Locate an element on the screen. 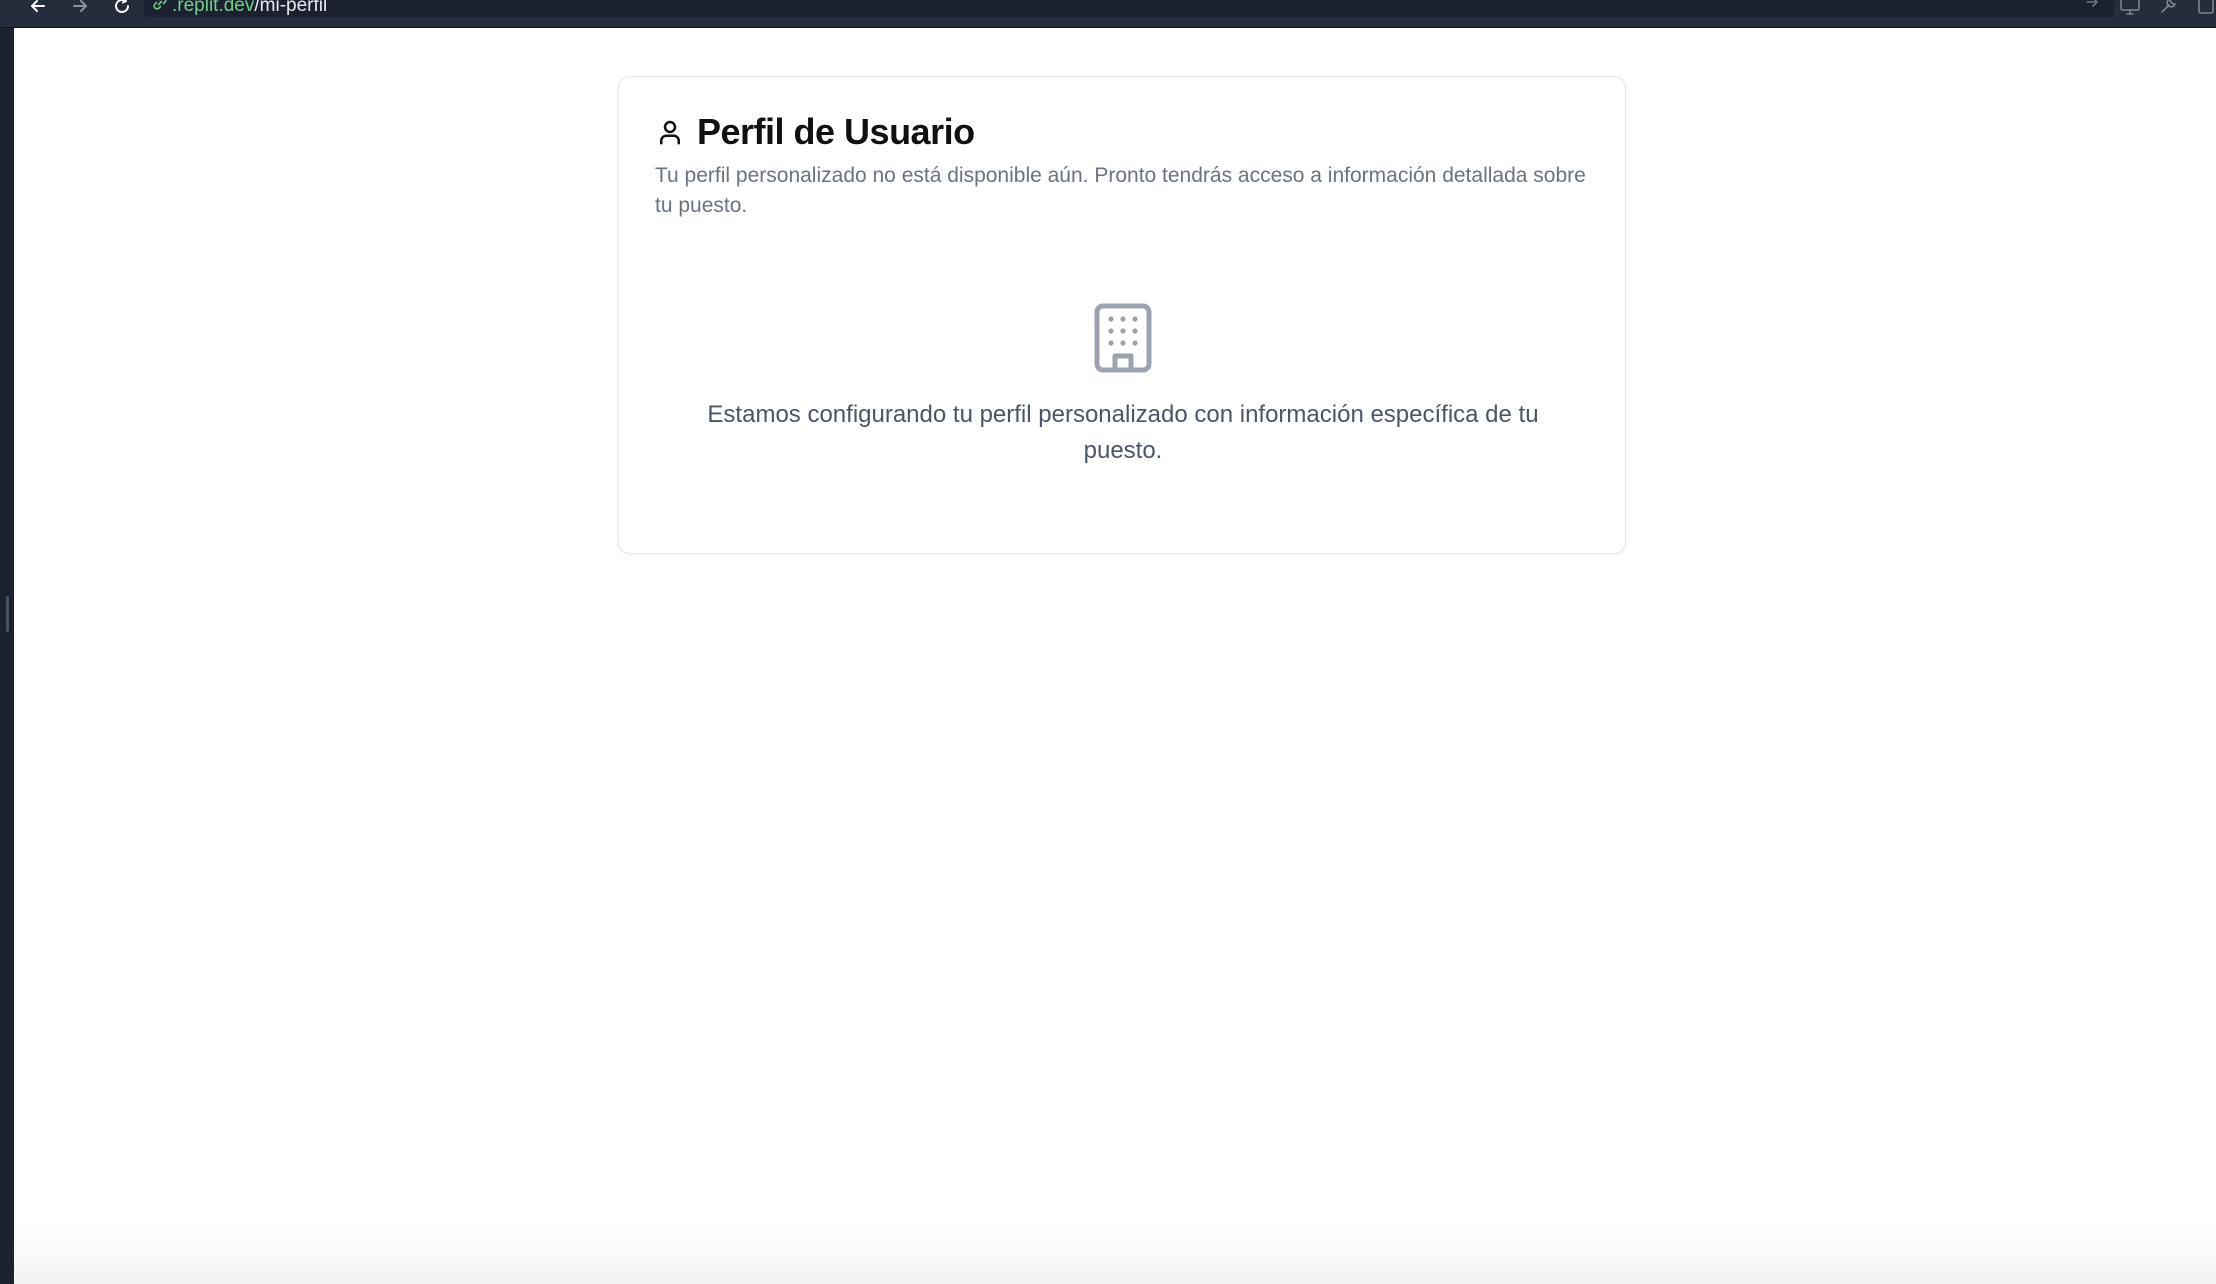  url-domain: .replit.dev is located at coordinates (213, 8).